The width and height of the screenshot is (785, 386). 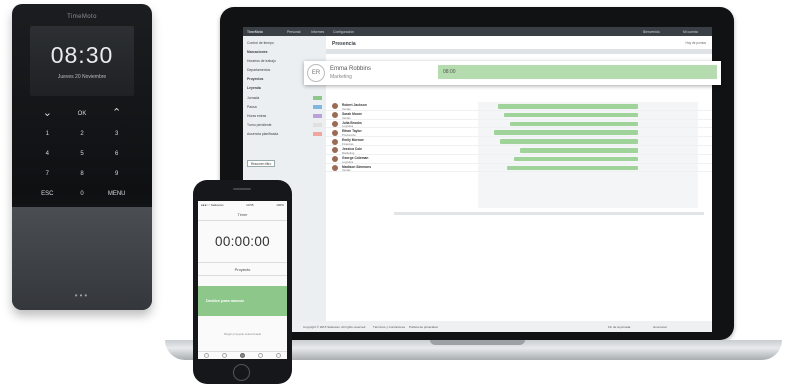 What do you see at coordinates (47, 194) in the screenshot?
I see `key-esc: ESC` at bounding box center [47, 194].